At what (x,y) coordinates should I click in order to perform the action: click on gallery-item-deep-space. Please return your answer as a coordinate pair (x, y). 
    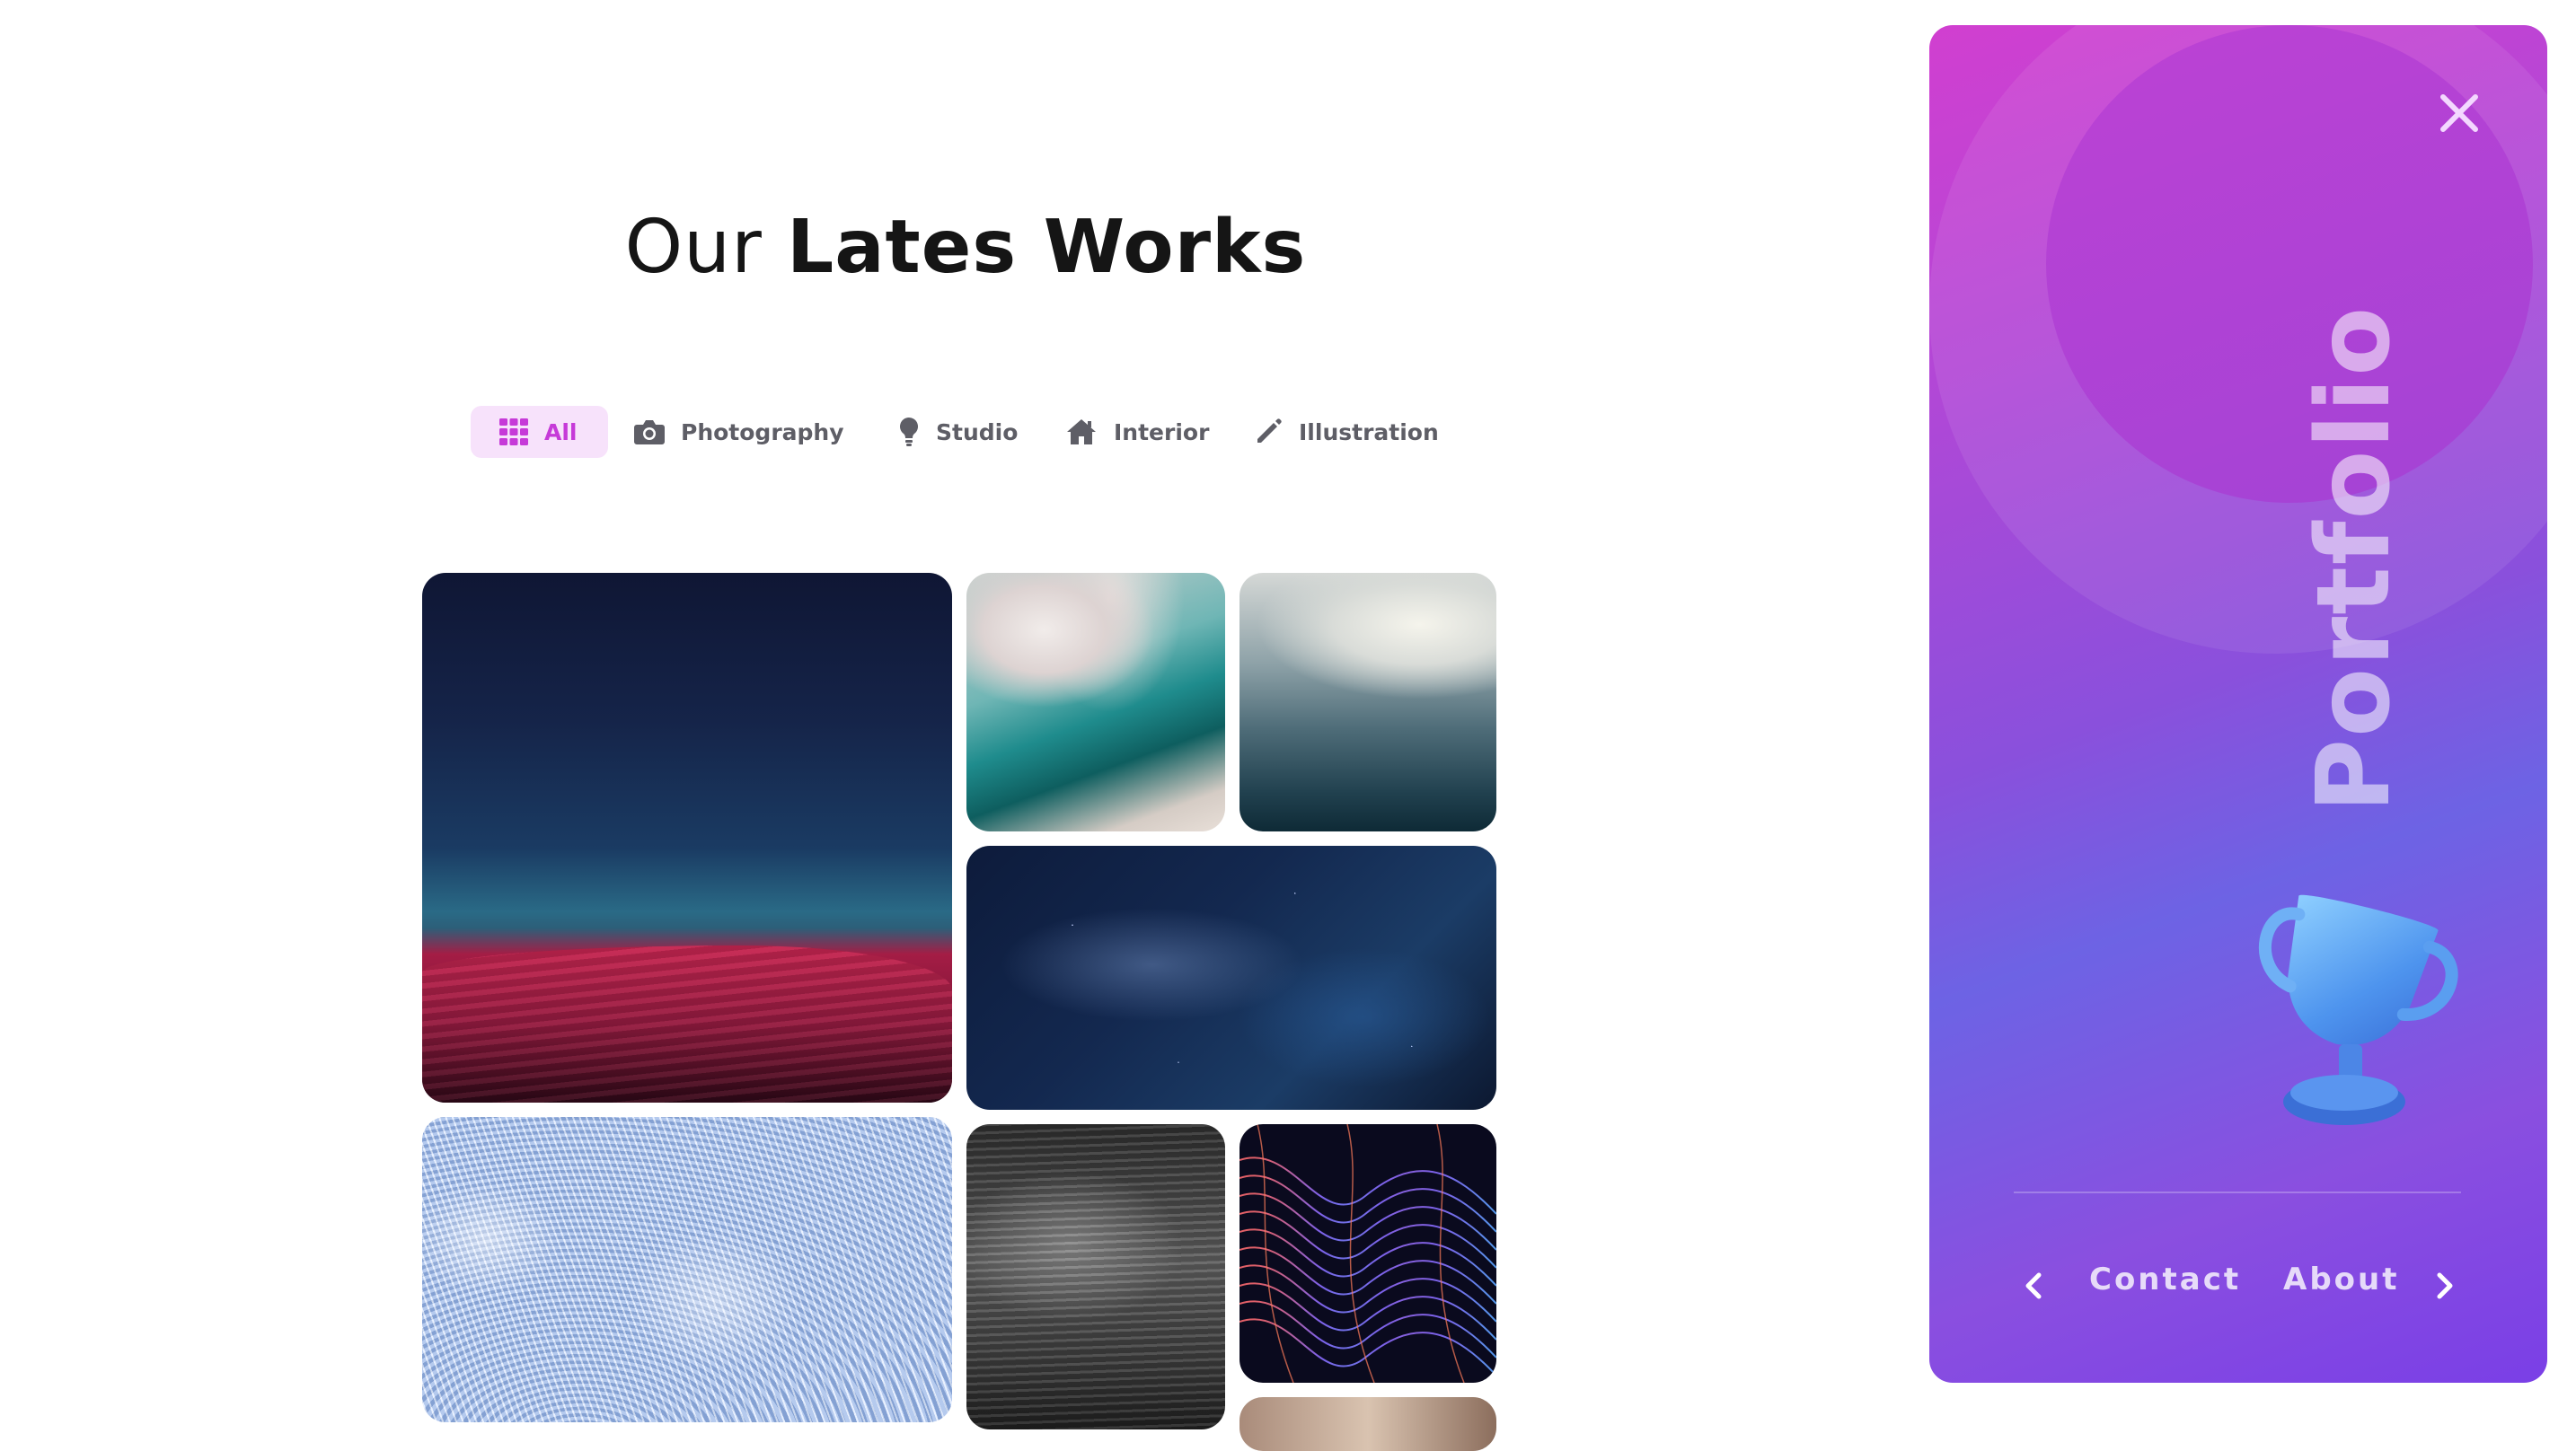
    Looking at the image, I should click on (1231, 978).